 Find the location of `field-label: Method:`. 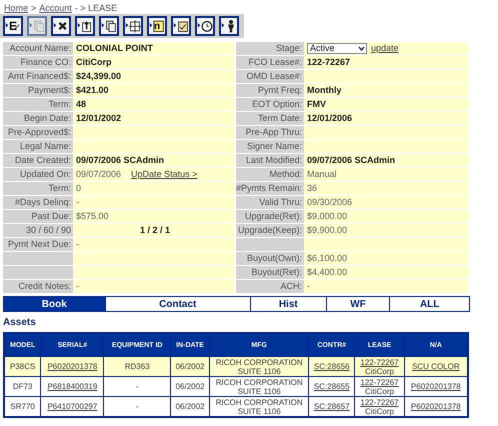

field-label: Method: is located at coordinates (270, 174).